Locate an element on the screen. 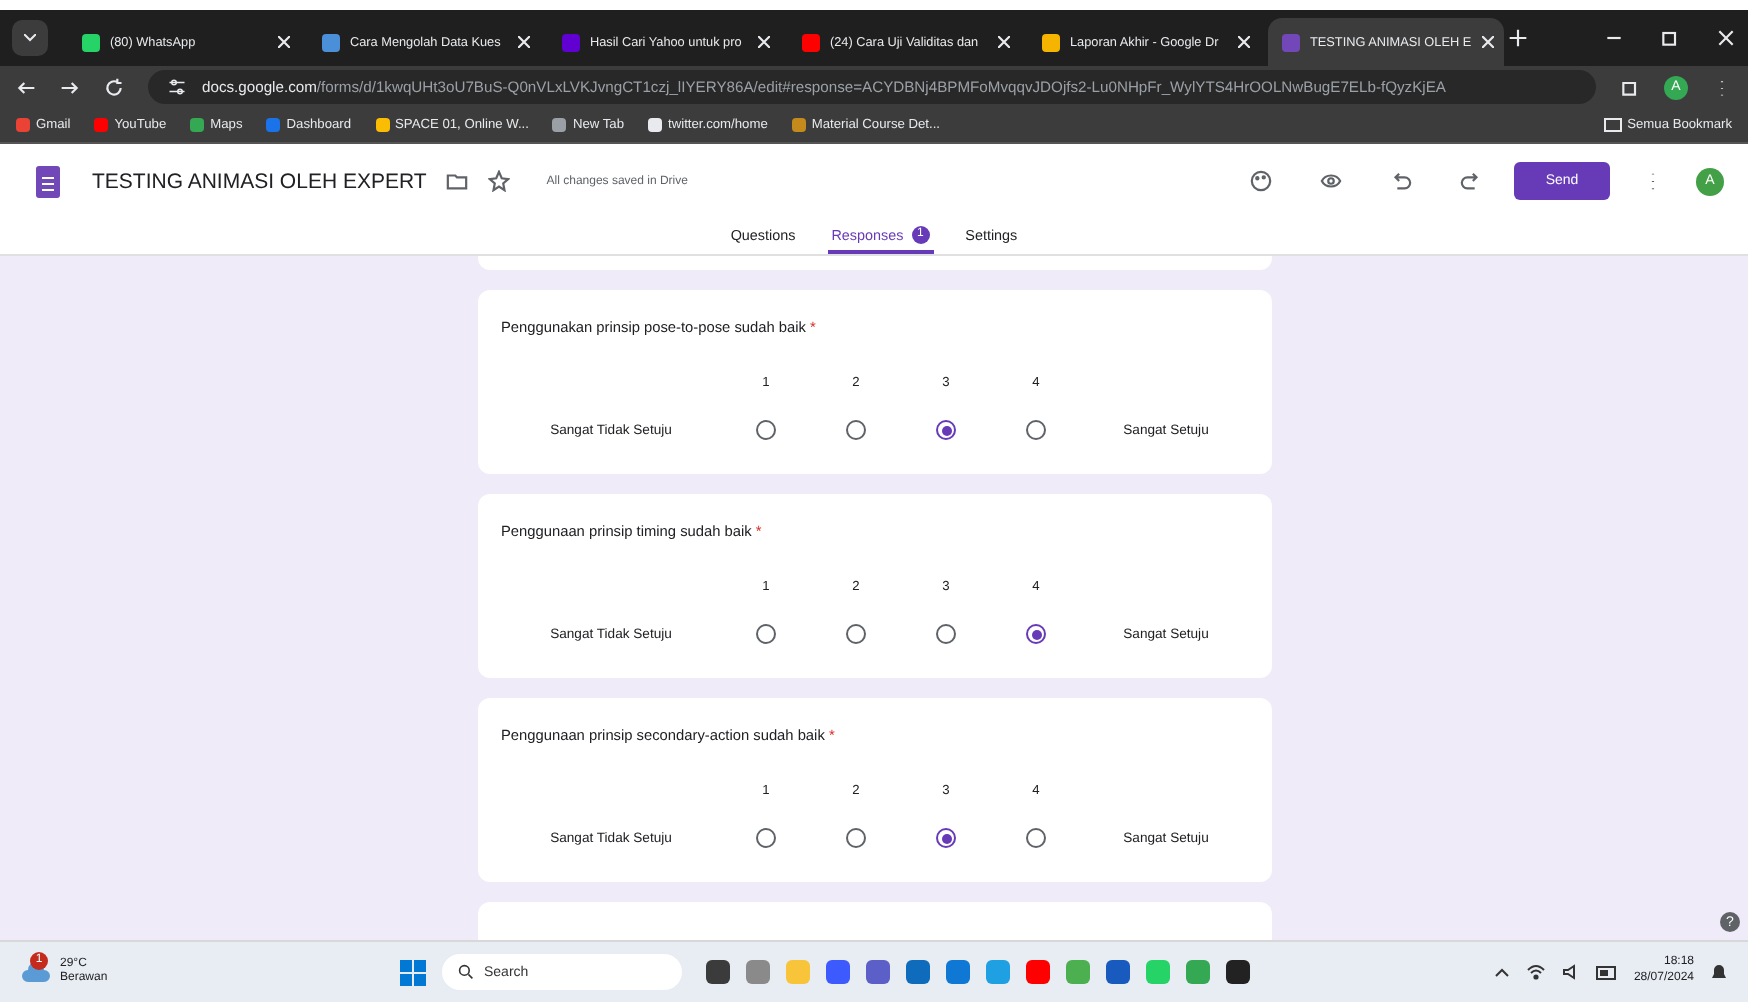 The height and width of the screenshot is (1002, 1748). star-icon is located at coordinates (499, 181).